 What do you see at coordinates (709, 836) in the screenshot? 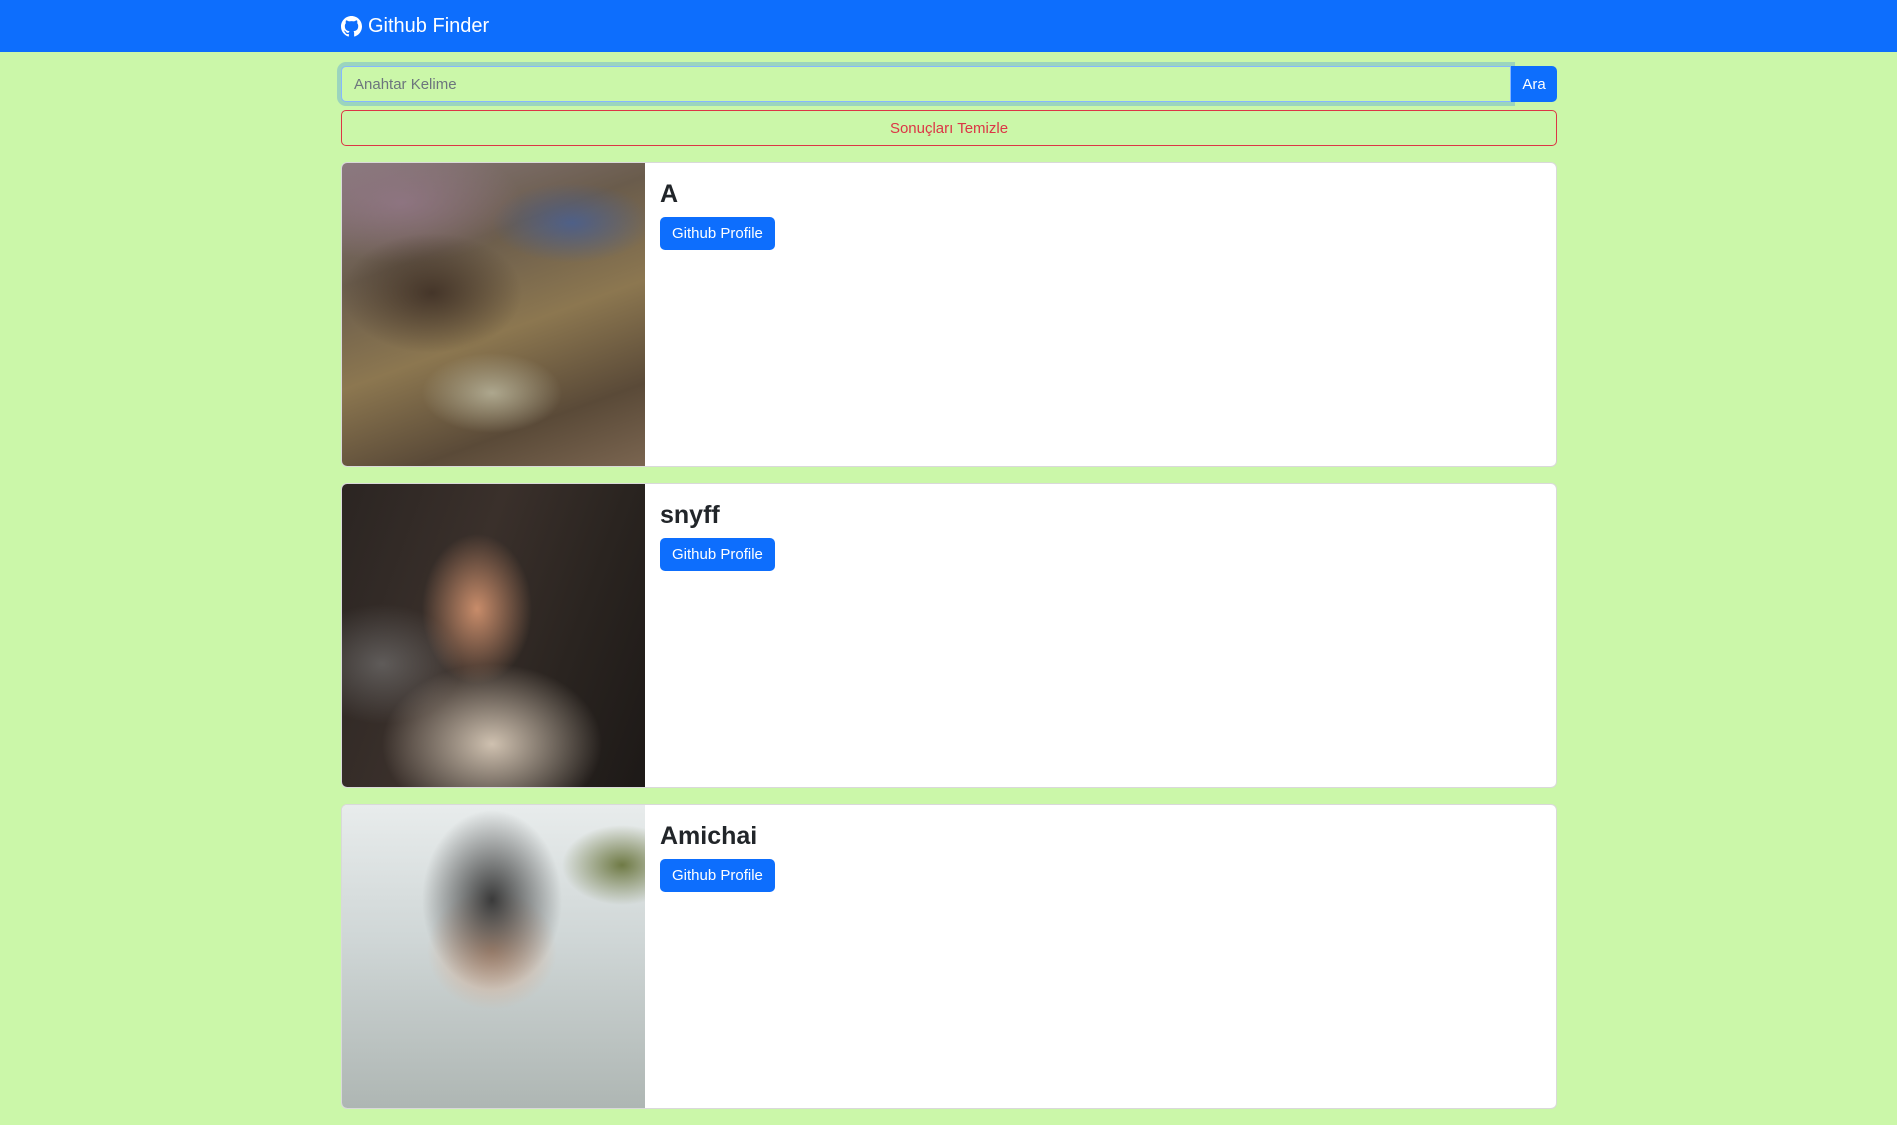
I see `user-login: Amichai` at bounding box center [709, 836].